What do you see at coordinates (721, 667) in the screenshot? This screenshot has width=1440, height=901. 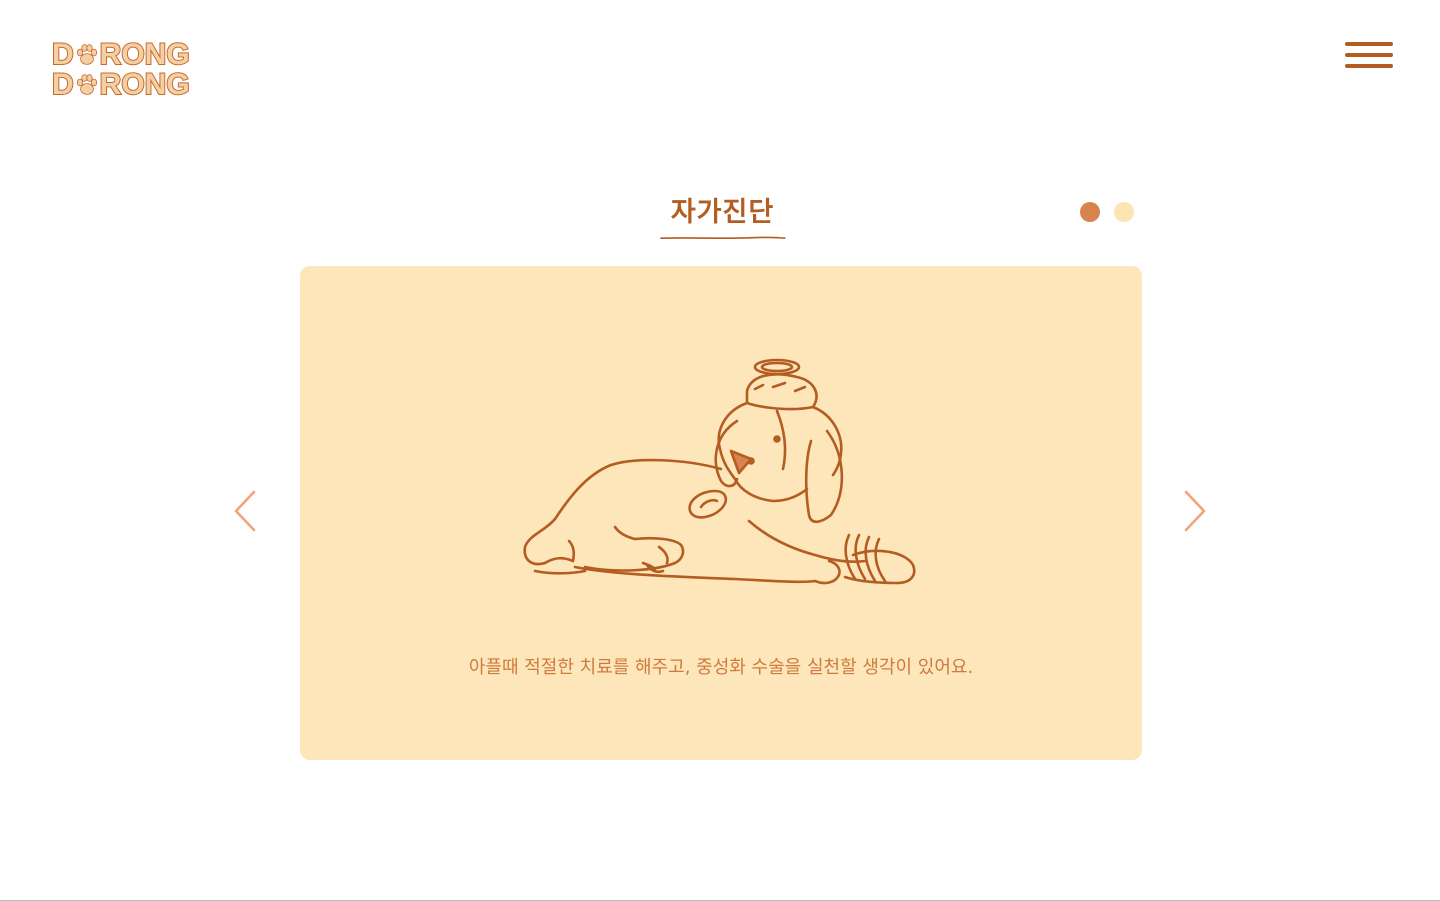 I see `diagnosis-statement: 아플때 적절한 치료를 해주고, 중성화 수술을 실천할 생각이 있어요.` at bounding box center [721, 667].